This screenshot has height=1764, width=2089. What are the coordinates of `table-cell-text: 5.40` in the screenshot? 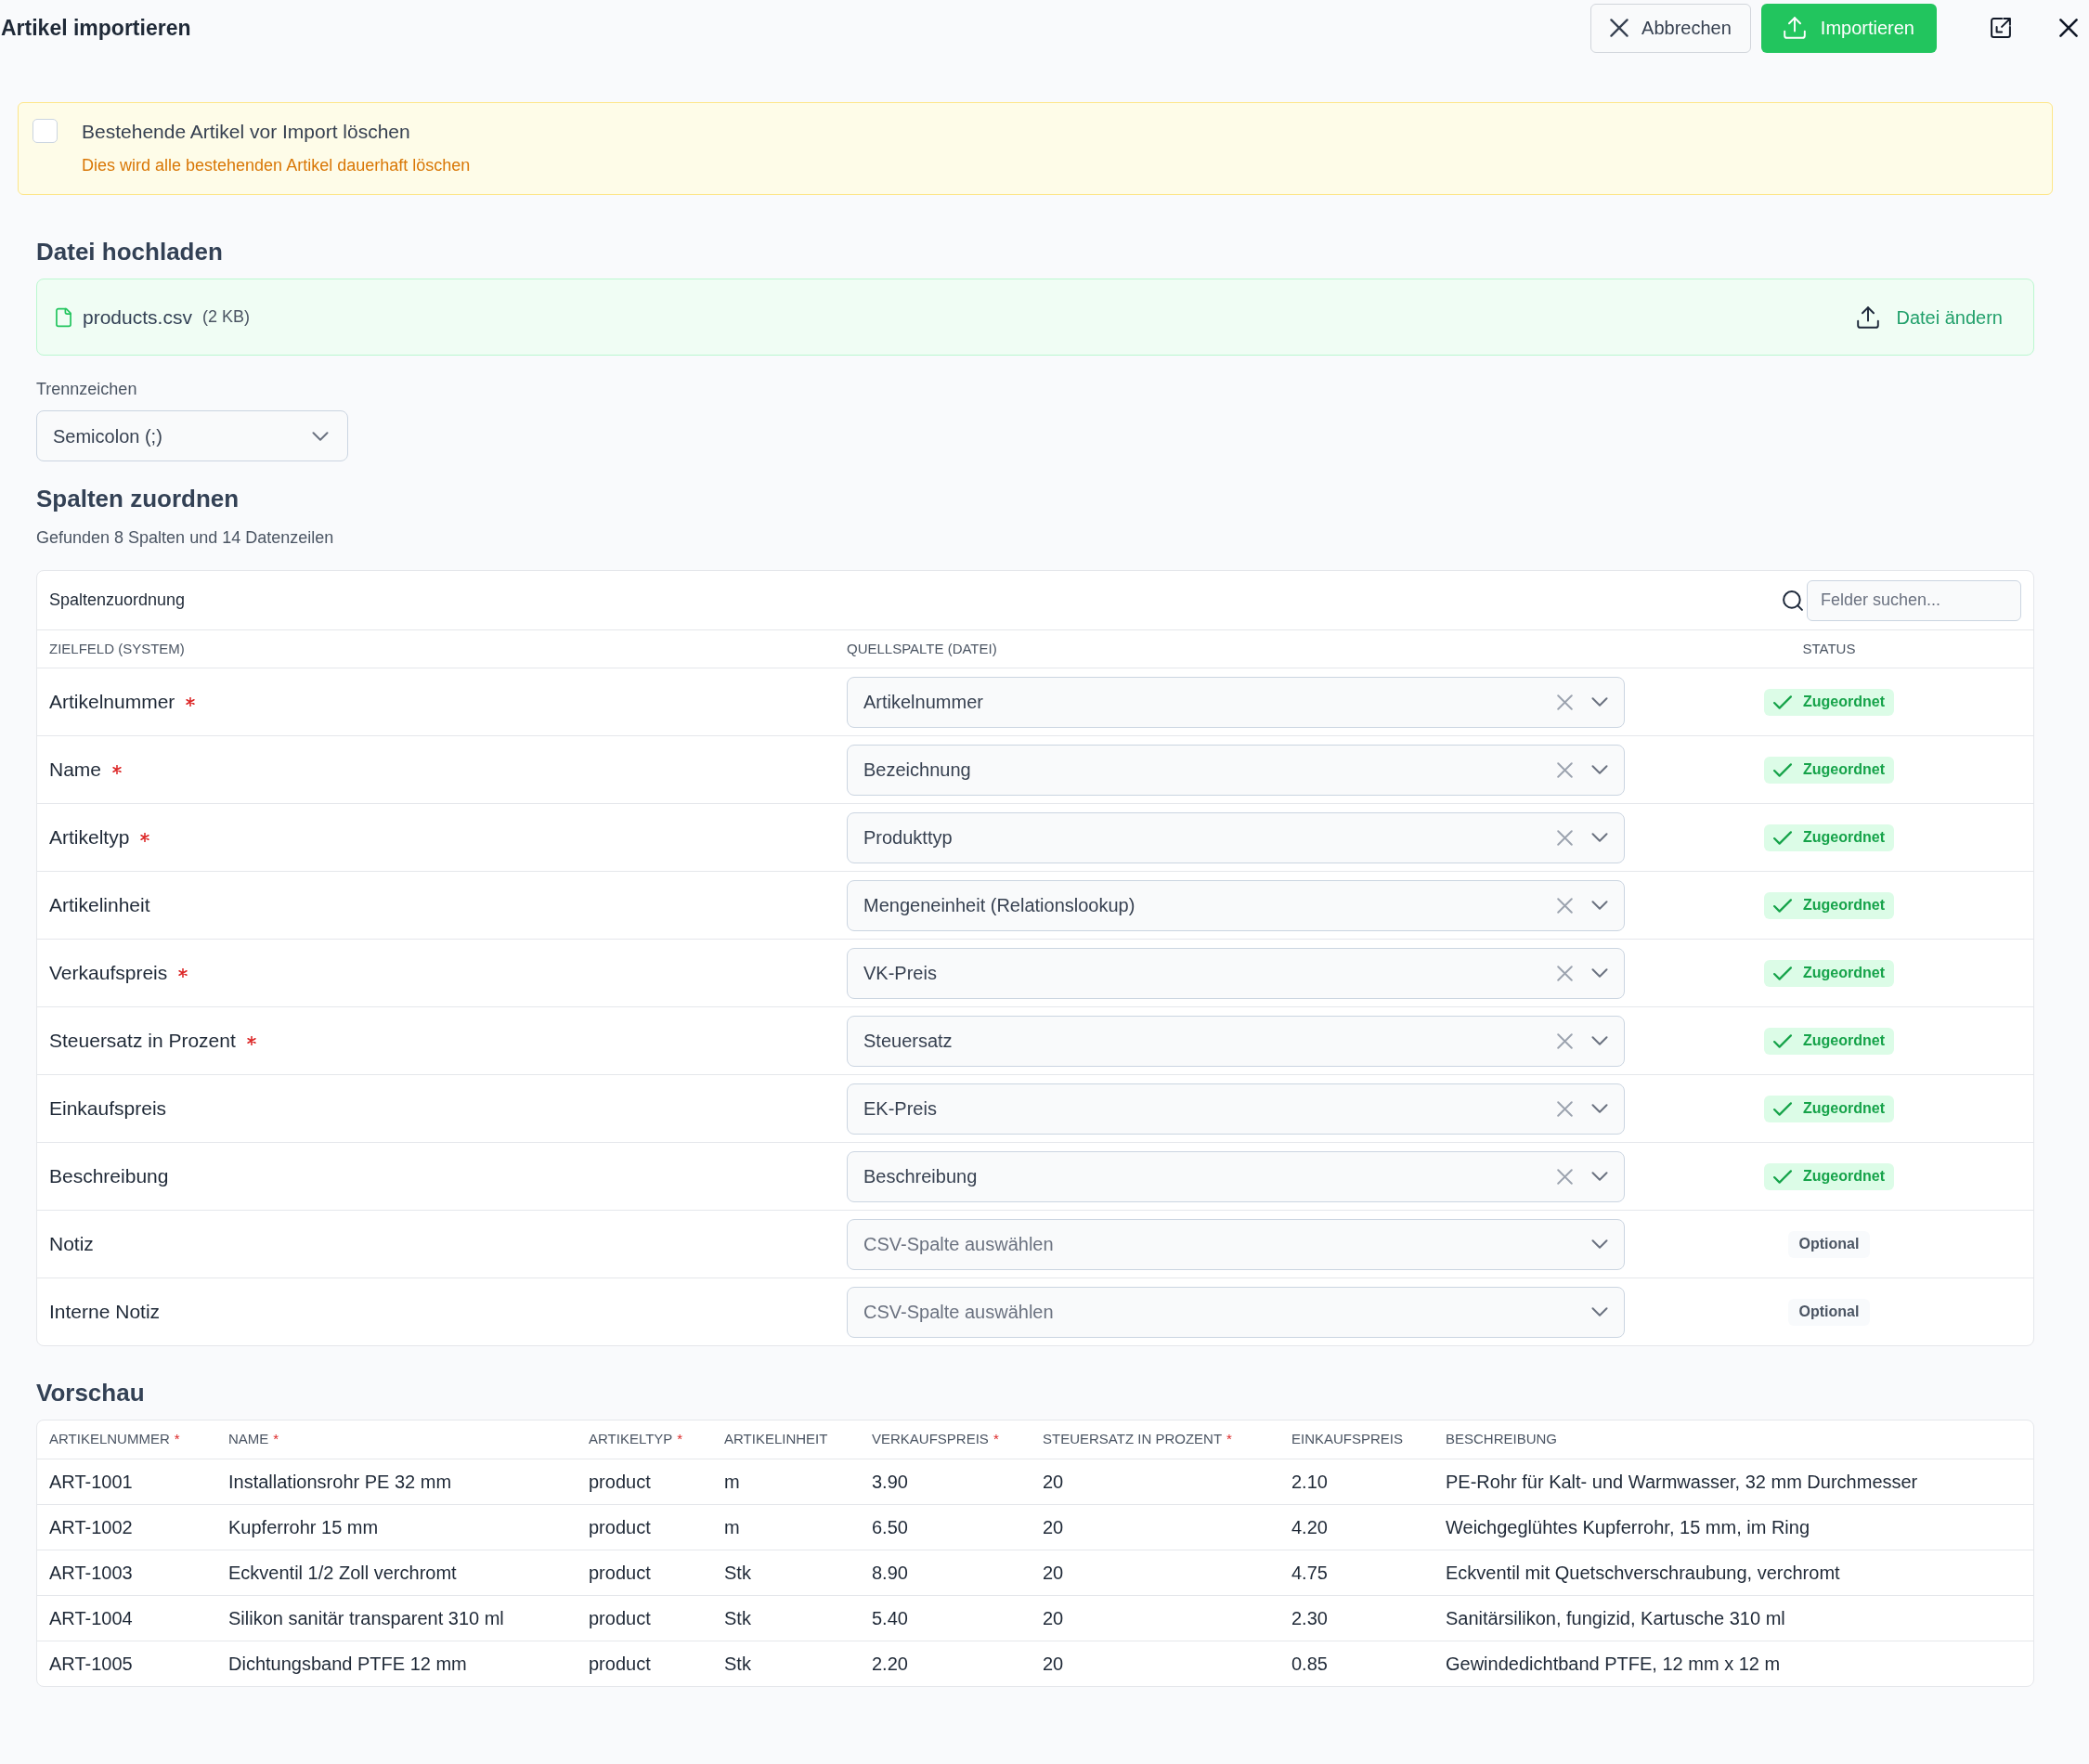 It's located at (890, 1618).